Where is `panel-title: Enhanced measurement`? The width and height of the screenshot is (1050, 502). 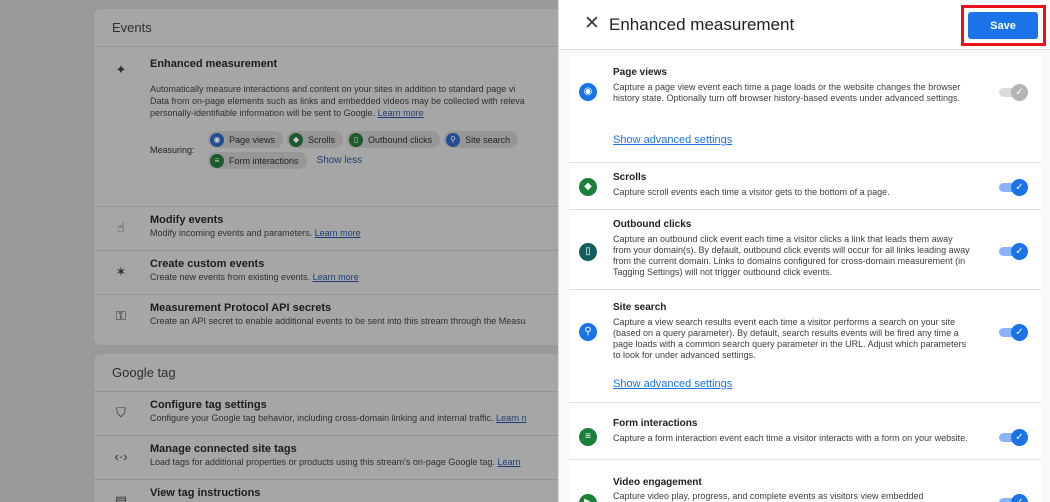
panel-title: Enhanced measurement is located at coordinates (702, 24).